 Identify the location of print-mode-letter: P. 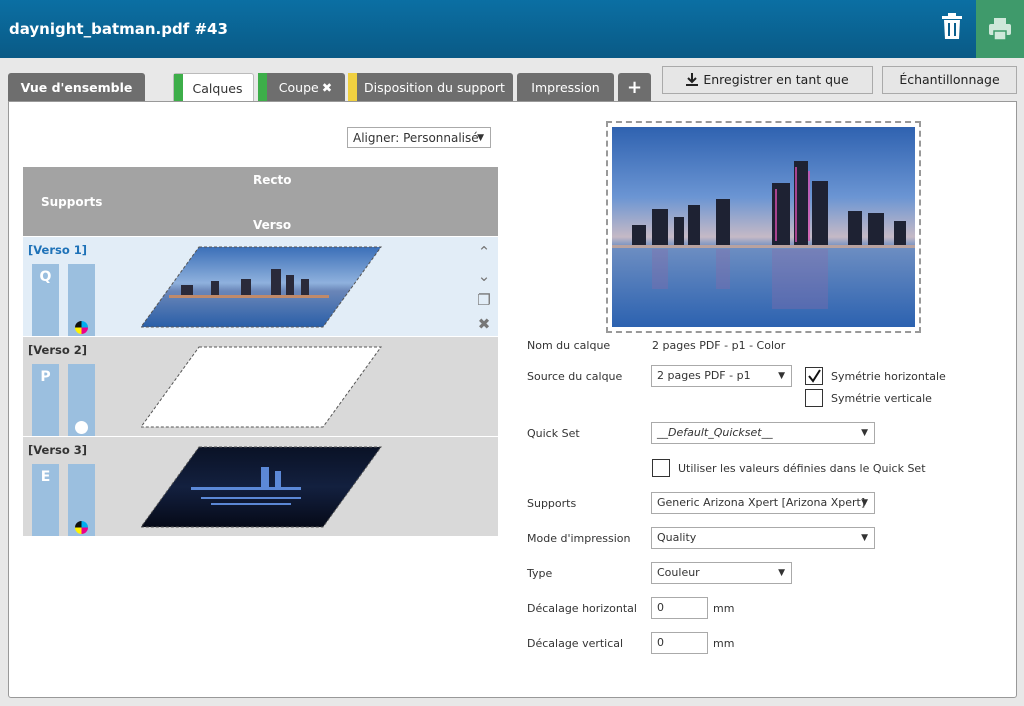
(45, 377).